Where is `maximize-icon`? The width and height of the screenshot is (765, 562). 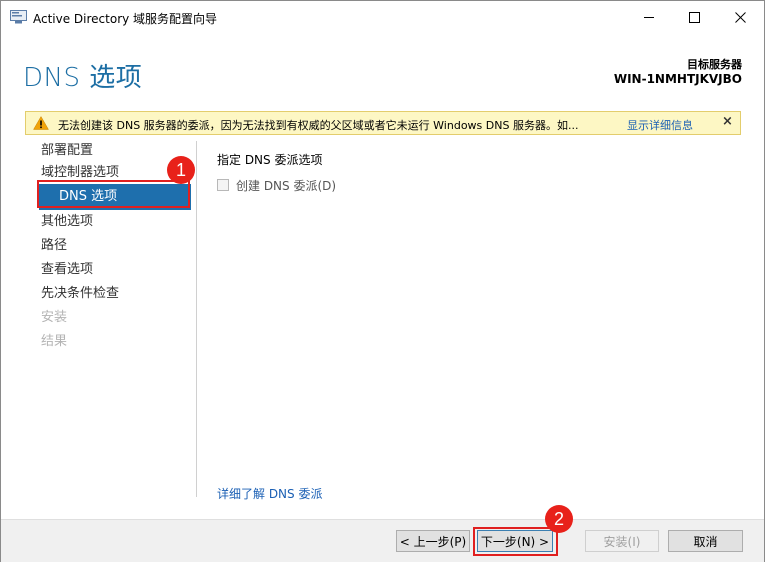
maximize-icon is located at coordinates (694, 17).